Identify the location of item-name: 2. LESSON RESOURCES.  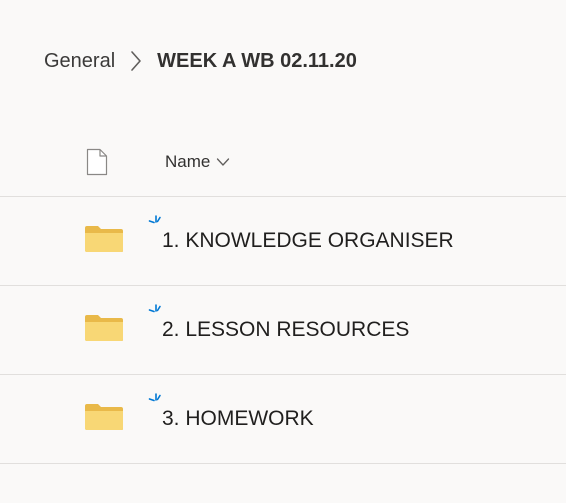
(285, 330).